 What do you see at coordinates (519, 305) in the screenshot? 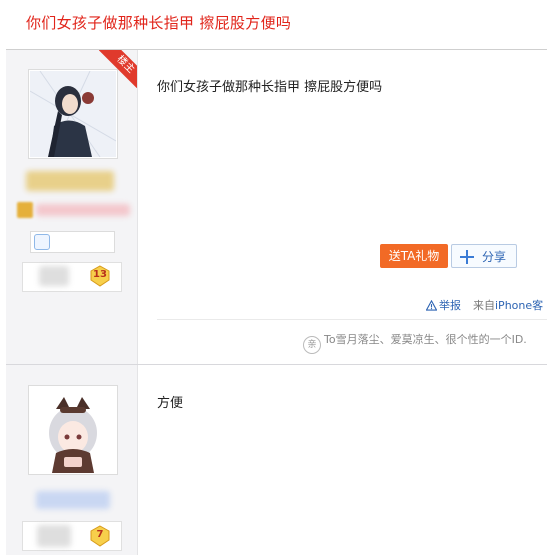
I see `source-device-link: iPhone客` at bounding box center [519, 305].